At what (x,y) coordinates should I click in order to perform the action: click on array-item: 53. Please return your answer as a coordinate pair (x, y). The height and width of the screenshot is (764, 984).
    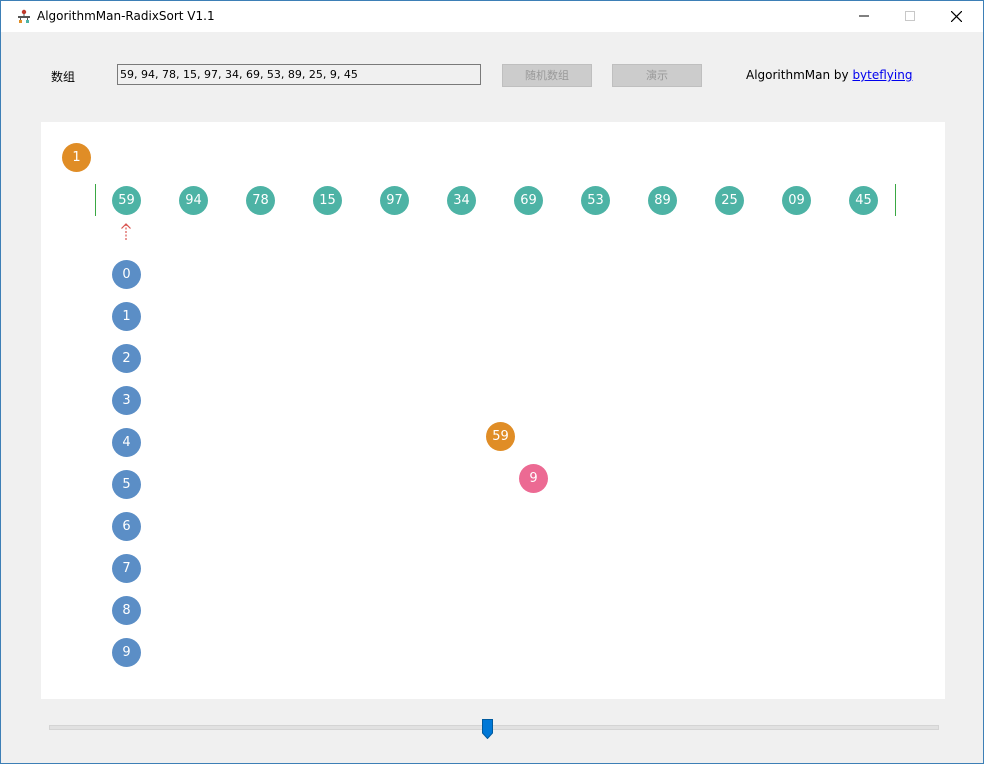
    Looking at the image, I should click on (595, 200).